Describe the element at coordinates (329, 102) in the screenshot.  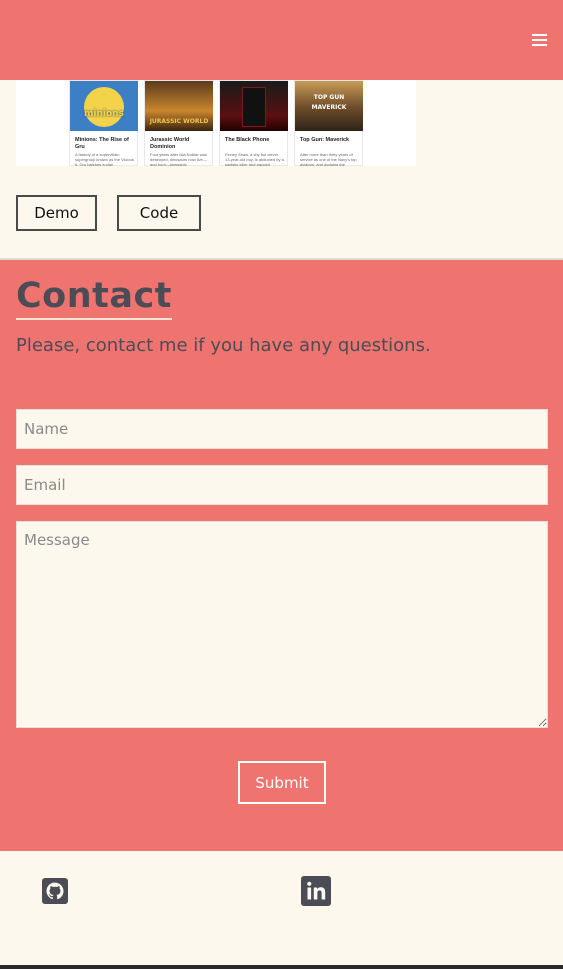
I see `poster-title: TOP GUN MAVERICK` at that location.